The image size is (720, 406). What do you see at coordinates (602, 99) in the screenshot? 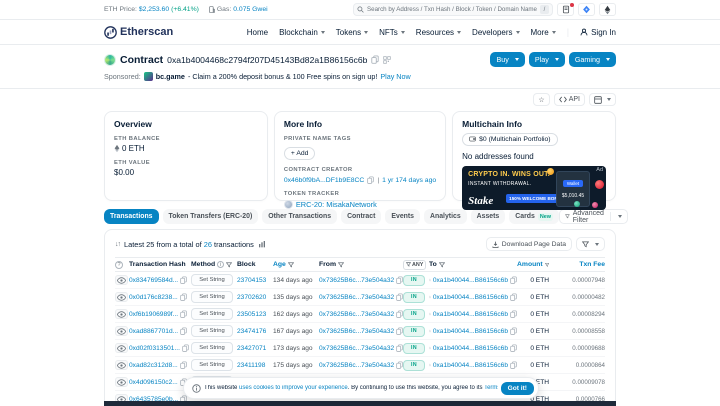
I see `view-options-button` at bounding box center [602, 99].